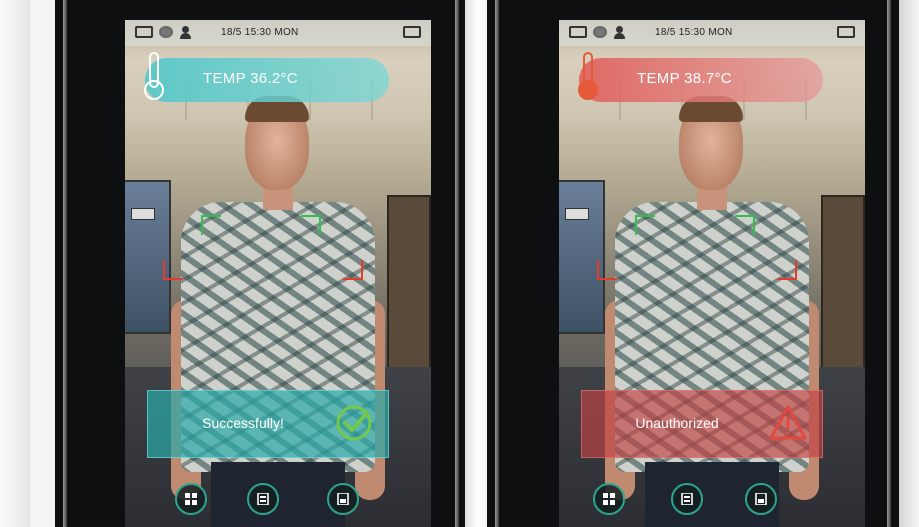 The height and width of the screenshot is (527, 919). What do you see at coordinates (684, 78) in the screenshot?
I see `temperature-reading: TEMP 38.7°C` at bounding box center [684, 78].